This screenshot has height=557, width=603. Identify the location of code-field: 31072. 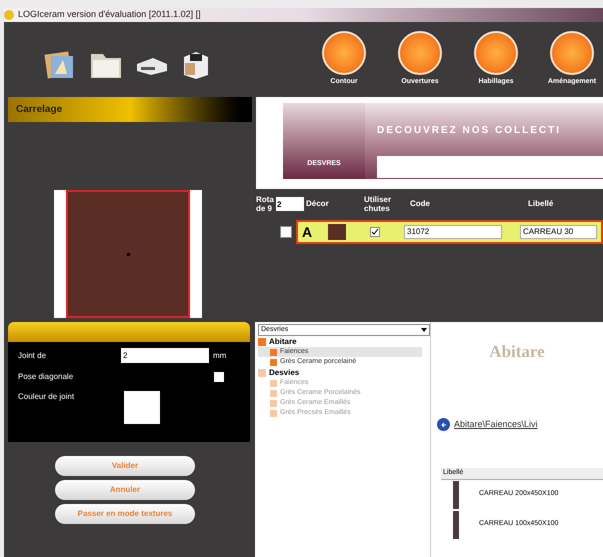
(453, 232).